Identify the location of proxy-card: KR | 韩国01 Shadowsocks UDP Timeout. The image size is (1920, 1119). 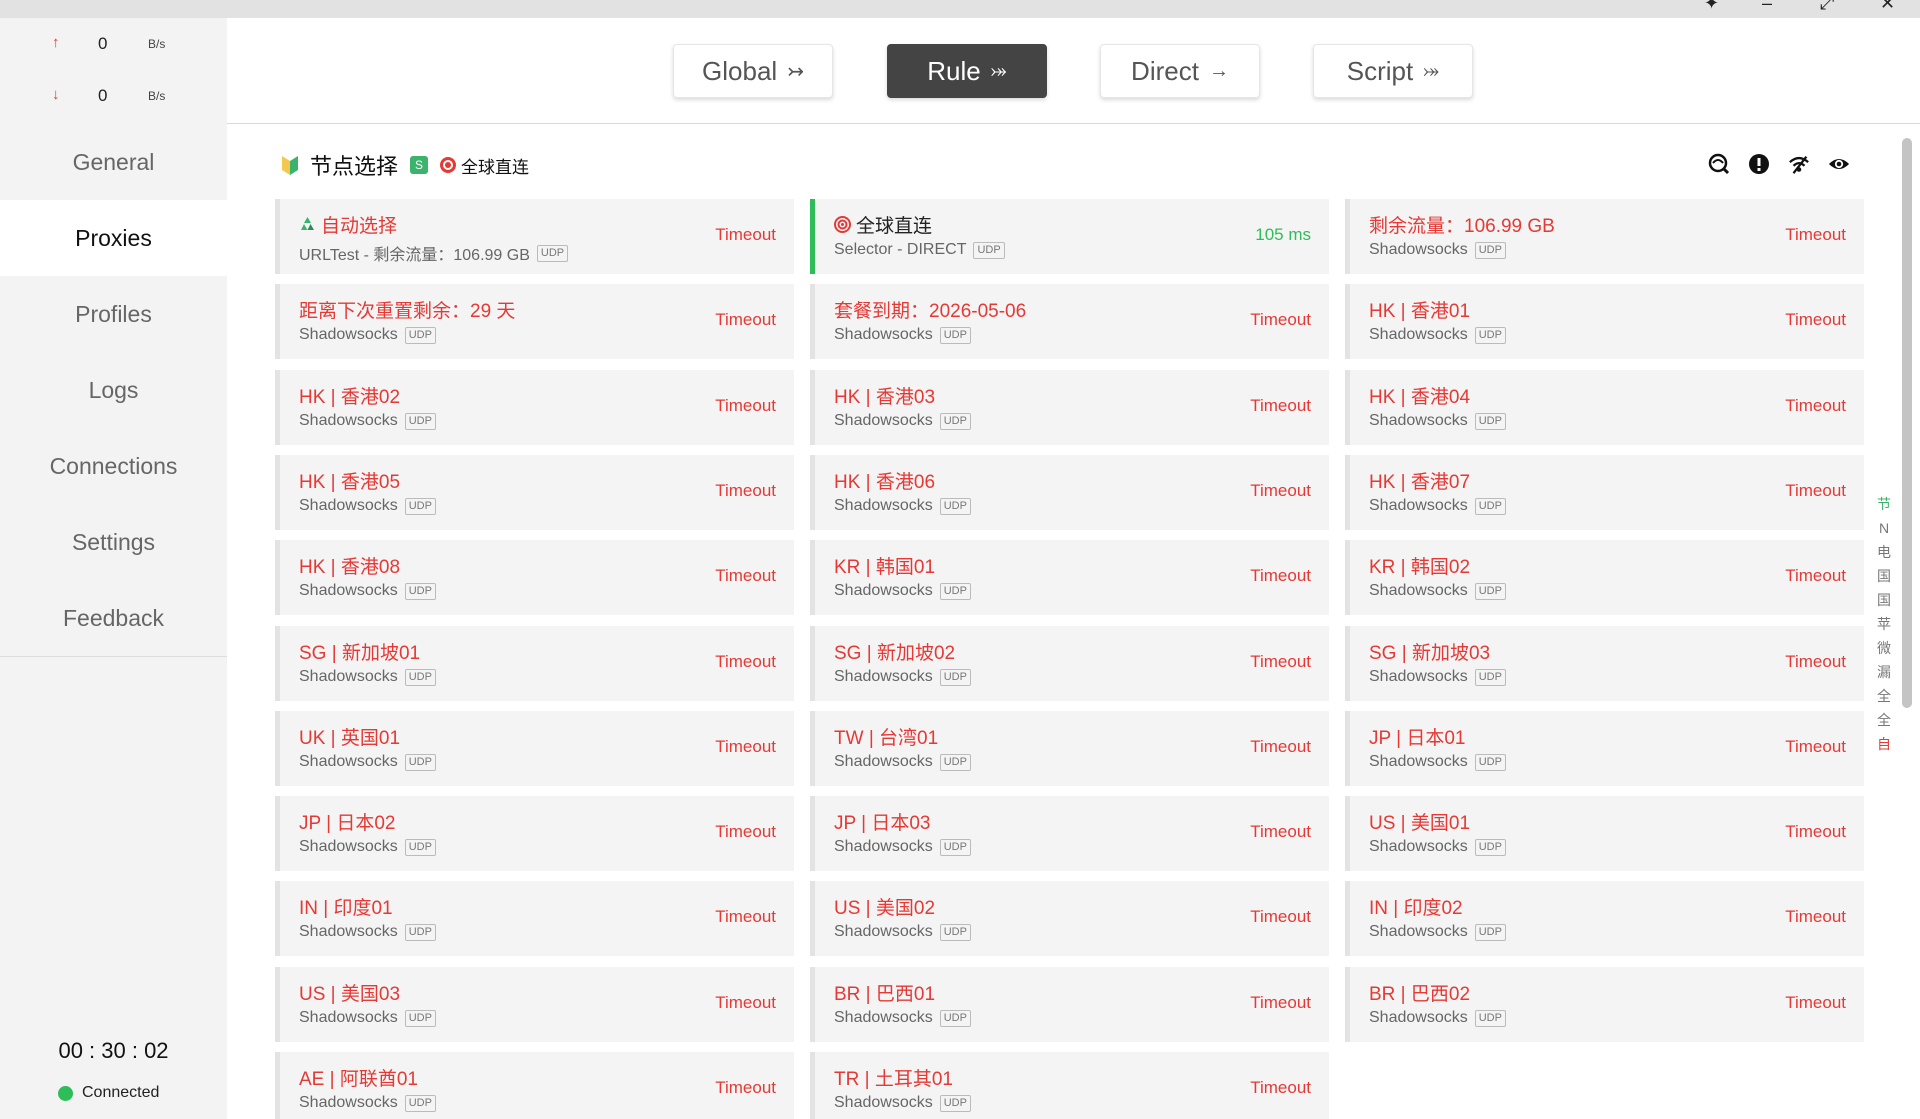
(1069, 577).